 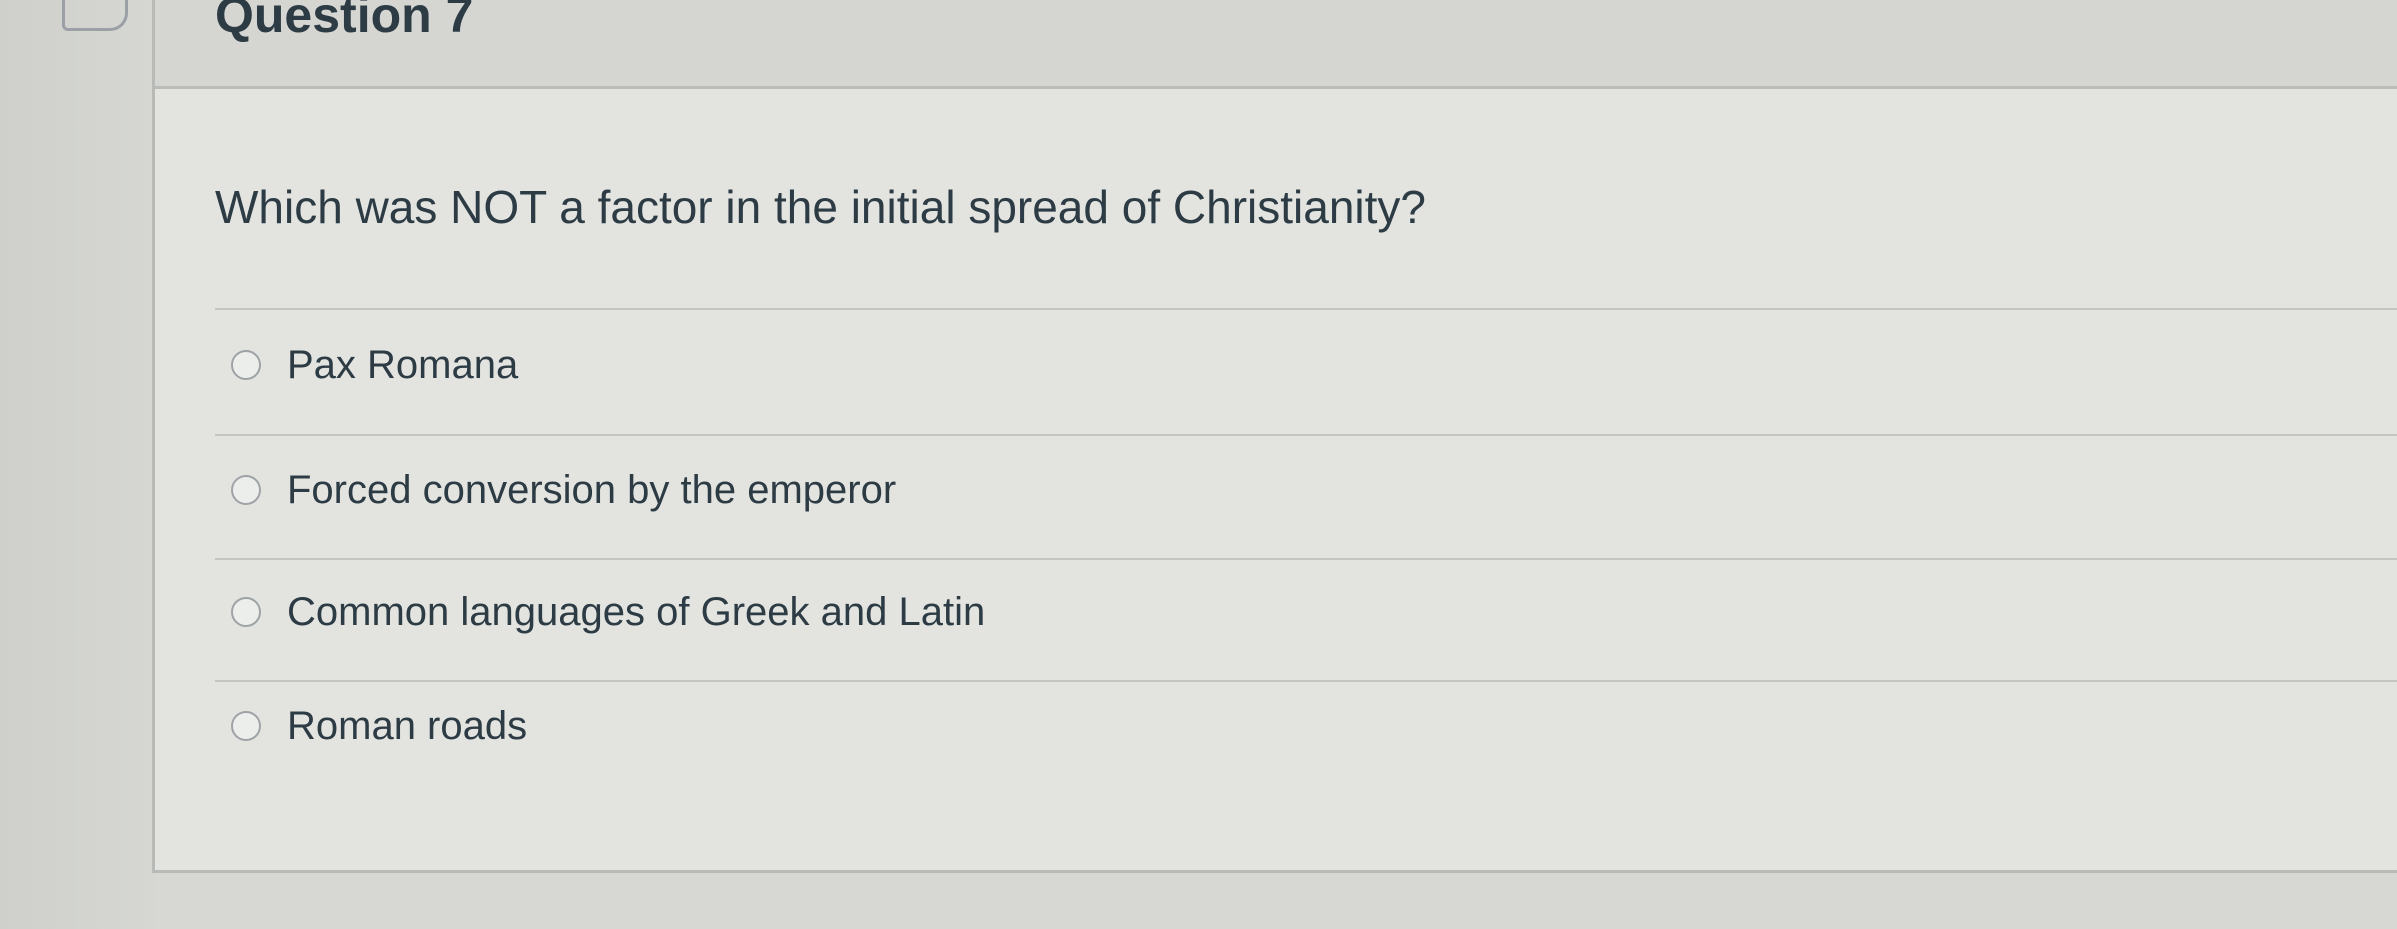 What do you see at coordinates (1276, 44) in the screenshot?
I see `question-header: Question 7` at bounding box center [1276, 44].